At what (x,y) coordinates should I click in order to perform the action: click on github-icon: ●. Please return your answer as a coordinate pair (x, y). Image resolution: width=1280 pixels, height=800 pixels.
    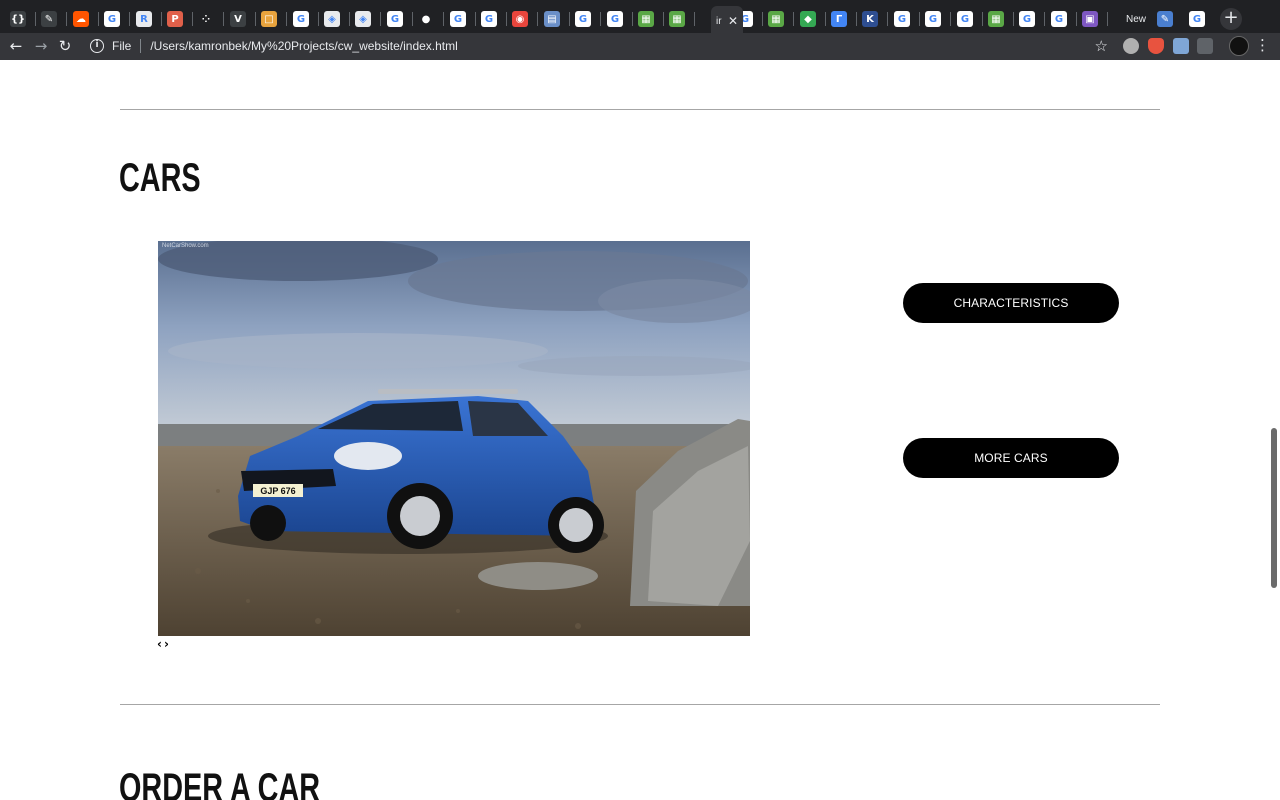
    Looking at the image, I should click on (426, 19).